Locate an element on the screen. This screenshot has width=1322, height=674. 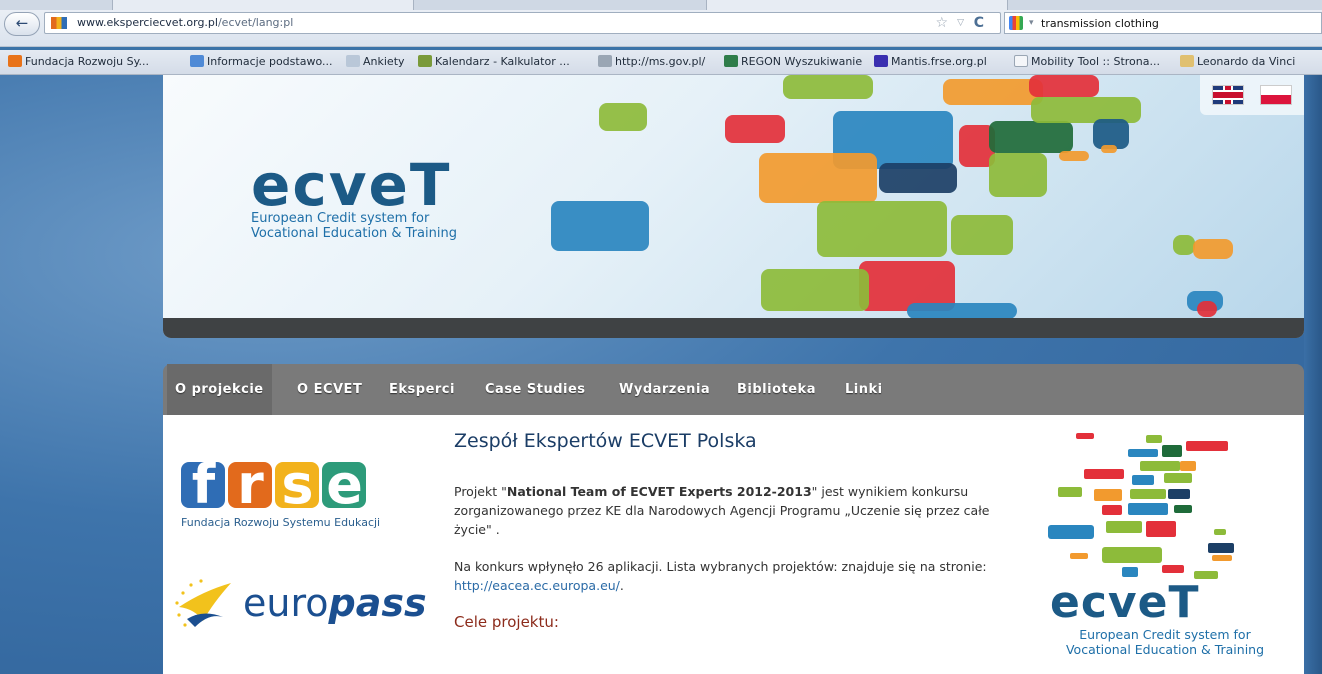
frse-logo-letters: frse is located at coordinates (280, 485).